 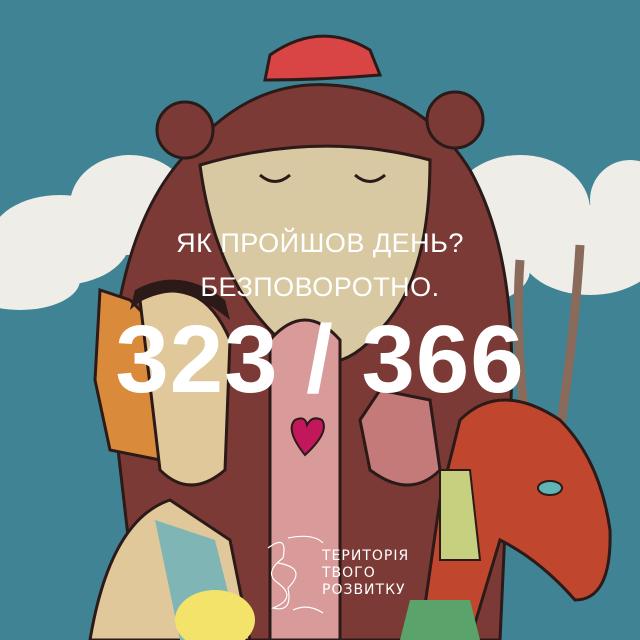 I want to click on logo-line-2: ТВОГО, so click(x=349, y=573).